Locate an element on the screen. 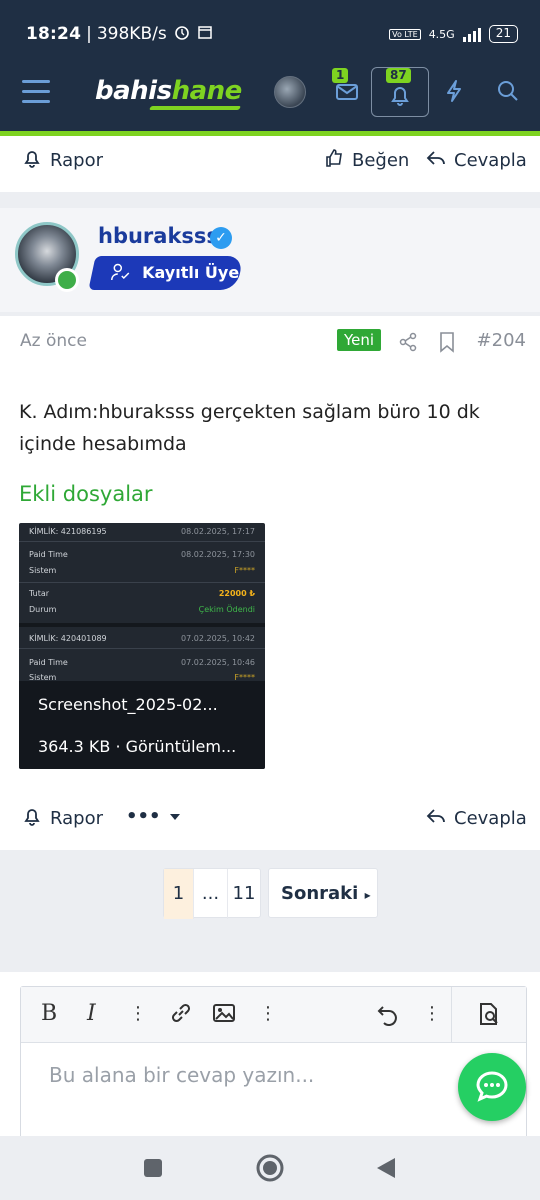 Image resolution: width=540 pixels, height=1200 pixels. messages-badge: 1 is located at coordinates (340, 75).